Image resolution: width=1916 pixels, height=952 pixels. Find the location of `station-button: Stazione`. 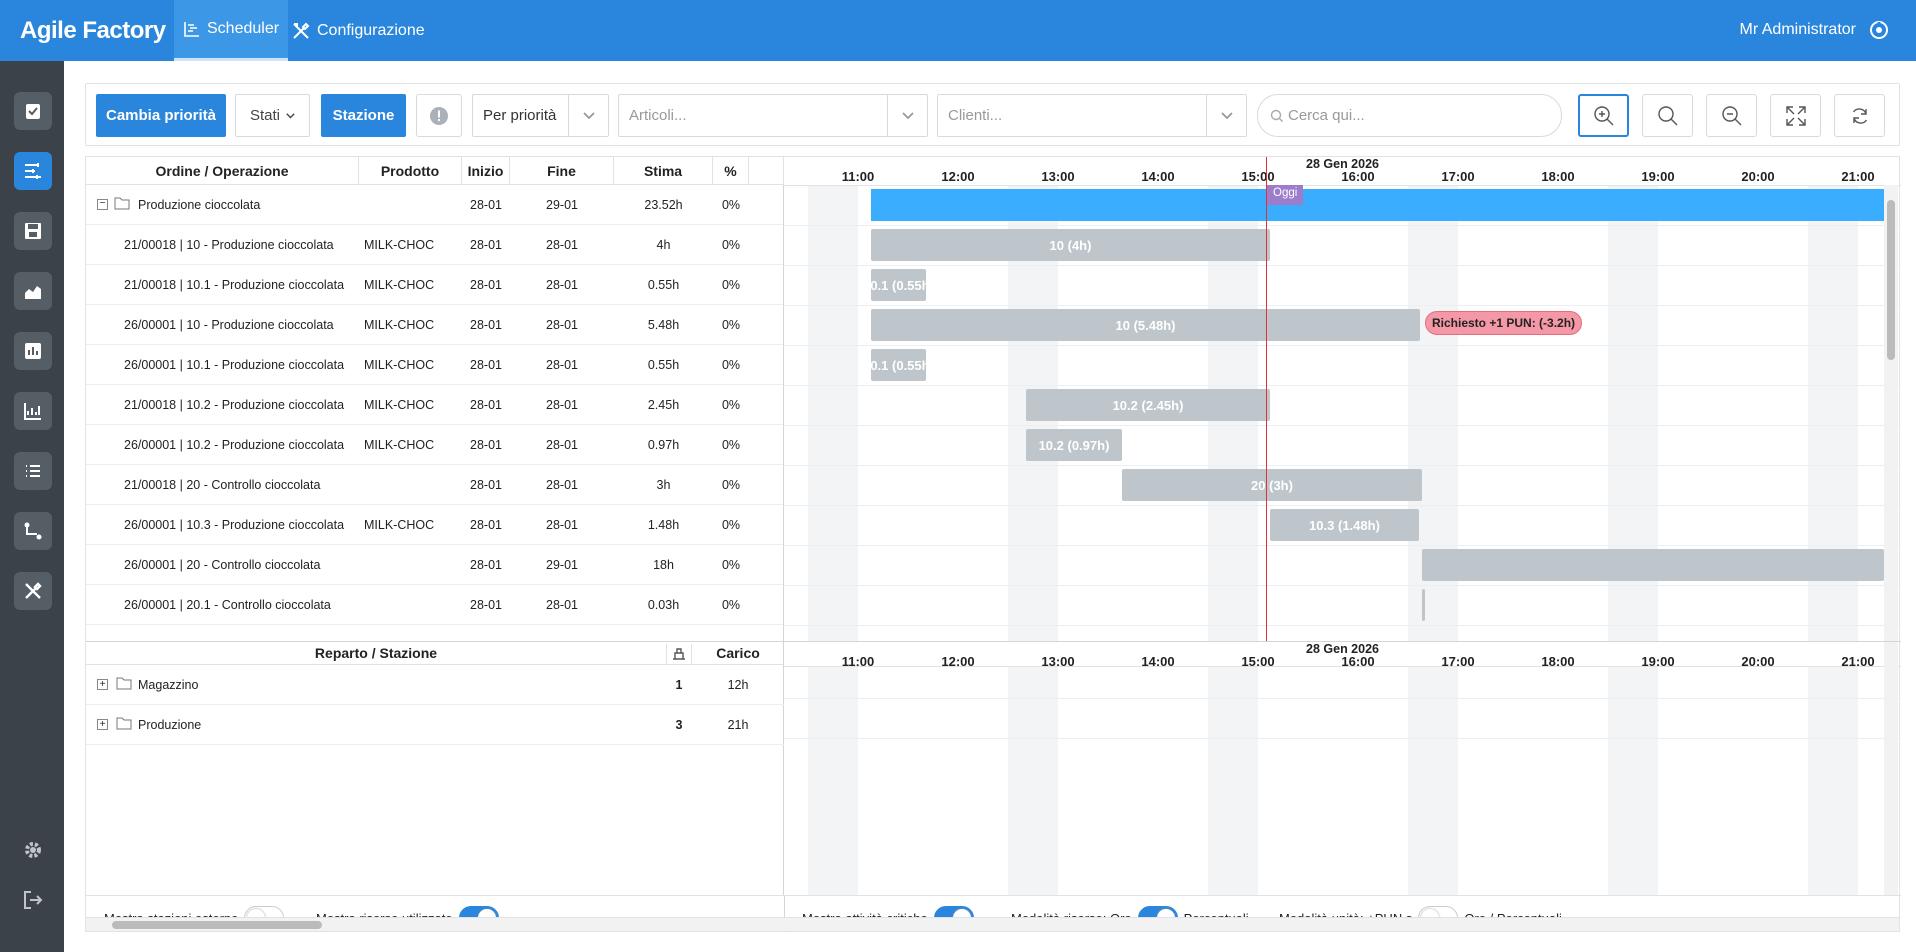

station-button: Stazione is located at coordinates (363, 115).